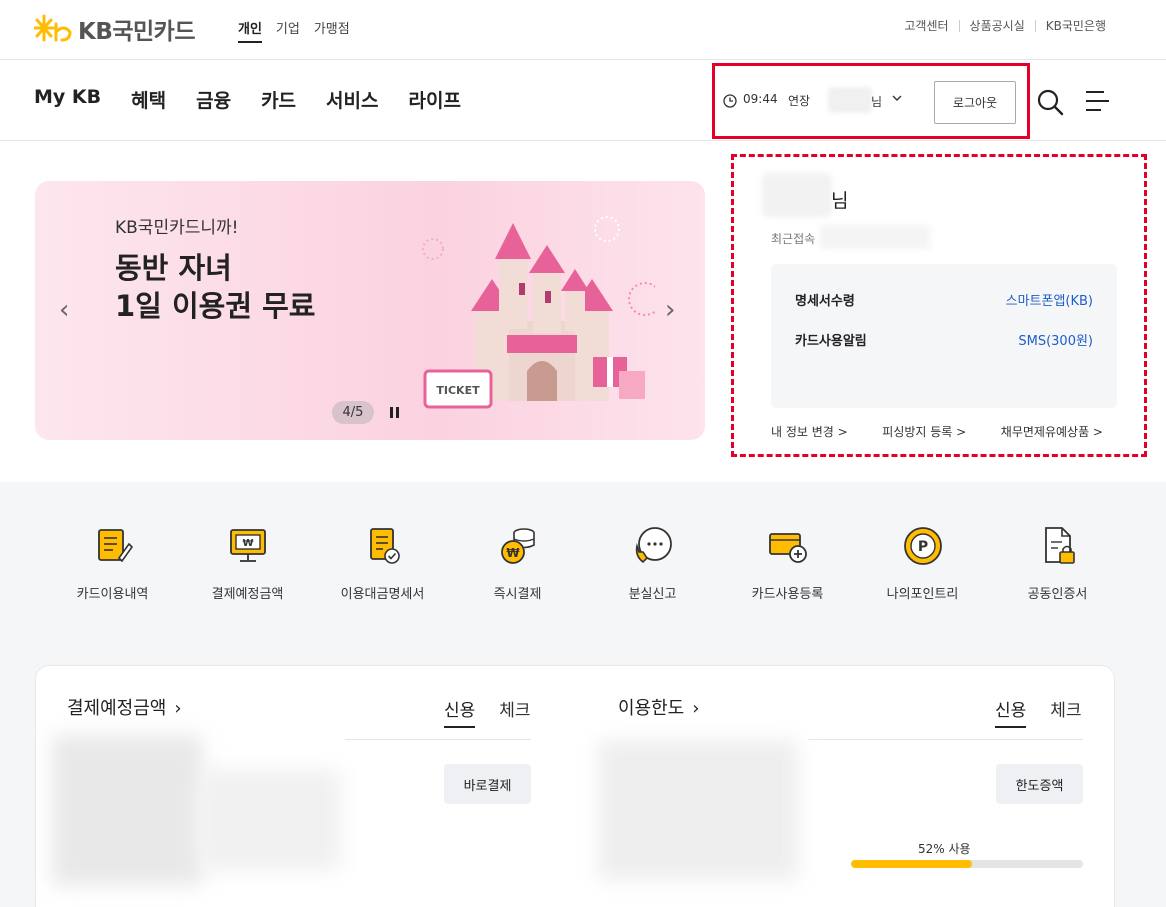 The image size is (1166, 907). I want to click on tab-corporate: 기업, so click(288, 30).